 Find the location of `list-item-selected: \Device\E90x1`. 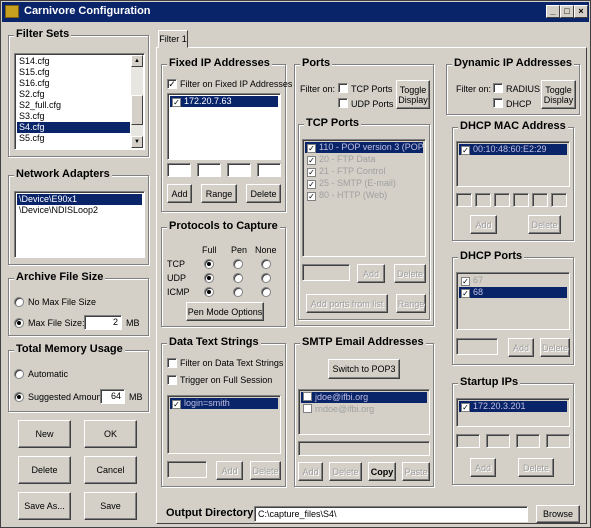

list-item-selected: \Device\E90x1 is located at coordinates (79, 199).